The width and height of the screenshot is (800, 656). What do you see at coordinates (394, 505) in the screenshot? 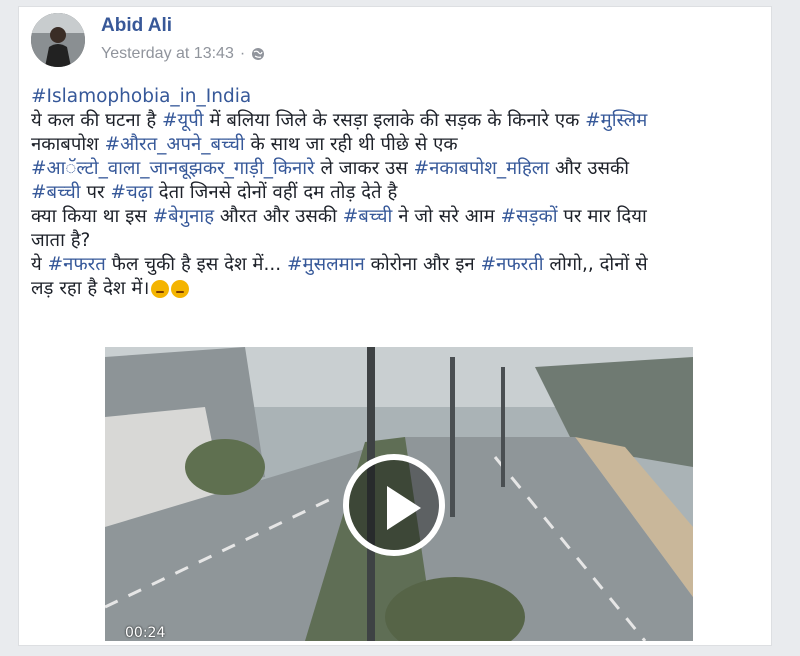
I see `play-button` at bounding box center [394, 505].